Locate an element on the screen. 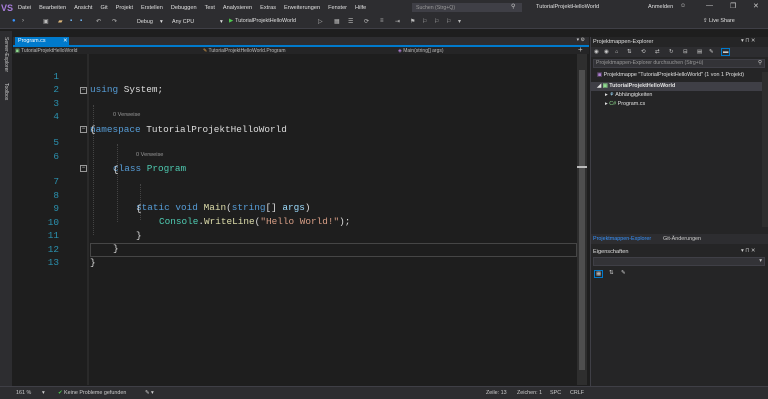 This screenshot has height=399, width=768. solution-explorer-scrollbar is located at coordinates (765, 149).